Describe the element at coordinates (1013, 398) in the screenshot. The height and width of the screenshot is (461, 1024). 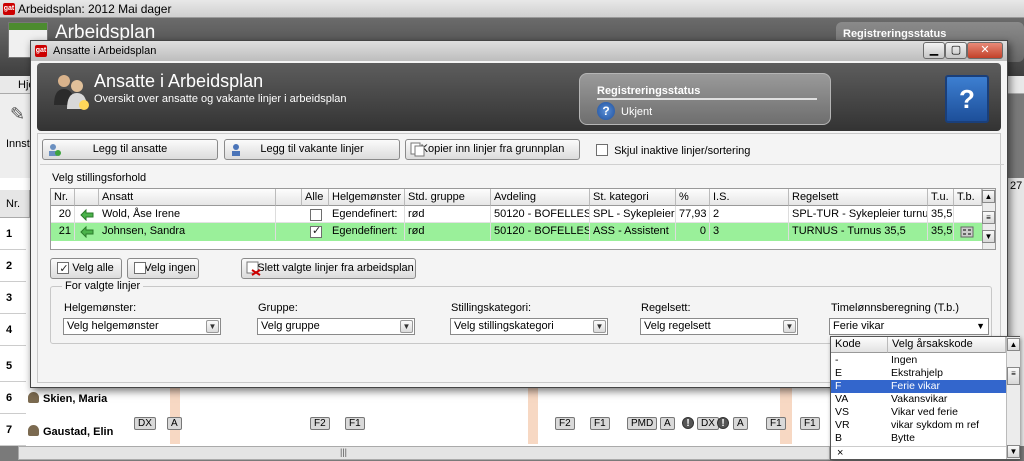
I see `dropdown-scrollbar` at that location.